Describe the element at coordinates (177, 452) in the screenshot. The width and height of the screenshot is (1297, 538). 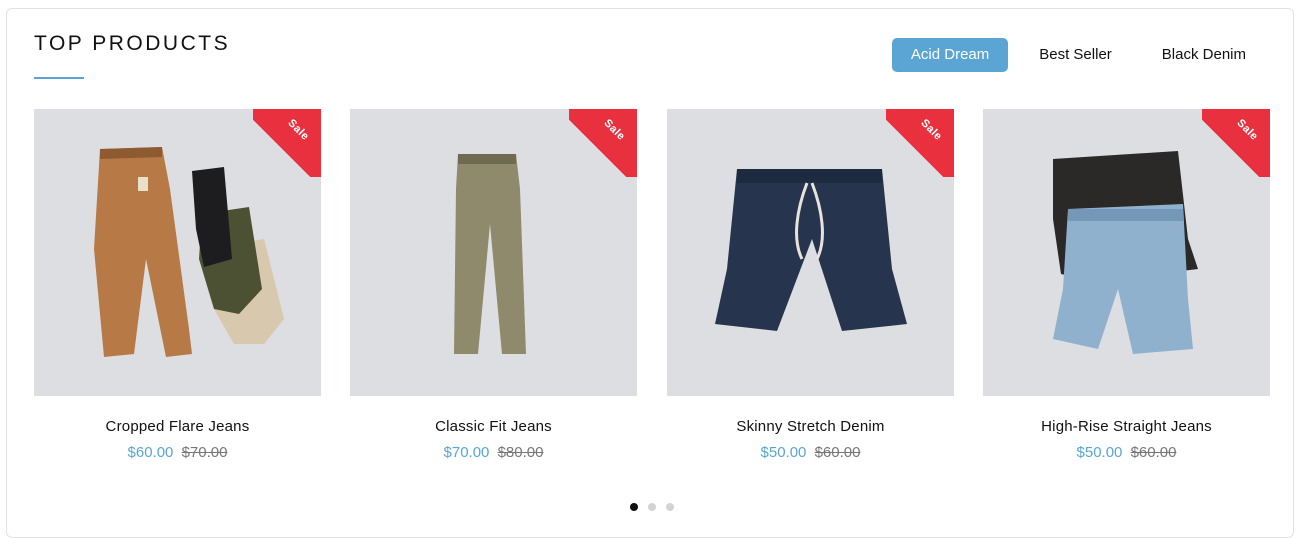
I see `product-prices: $60.00 $70.00` at that location.